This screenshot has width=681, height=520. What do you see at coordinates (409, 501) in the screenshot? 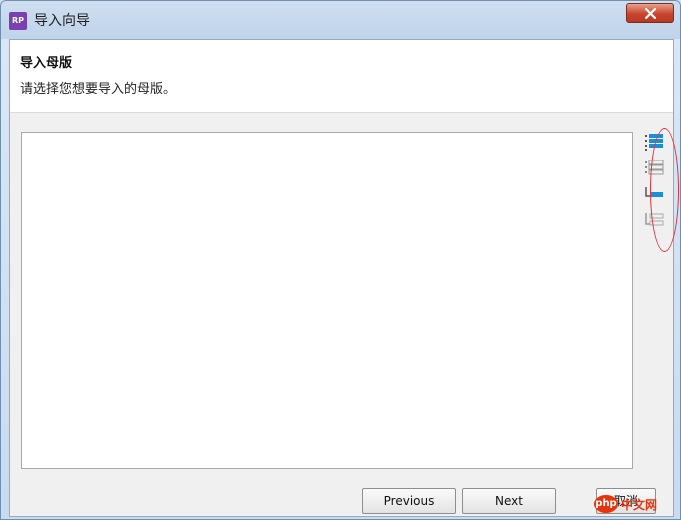
I see `previous-button: Previous` at bounding box center [409, 501].